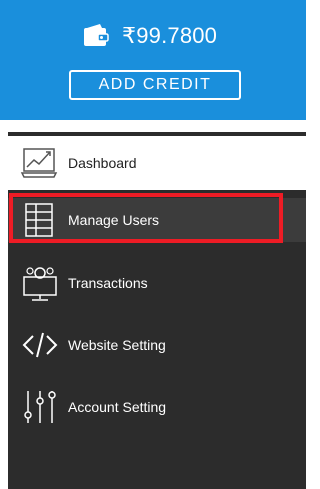 This screenshot has width=320, height=489. What do you see at coordinates (39, 220) in the screenshot?
I see `users-table-icon` at bounding box center [39, 220].